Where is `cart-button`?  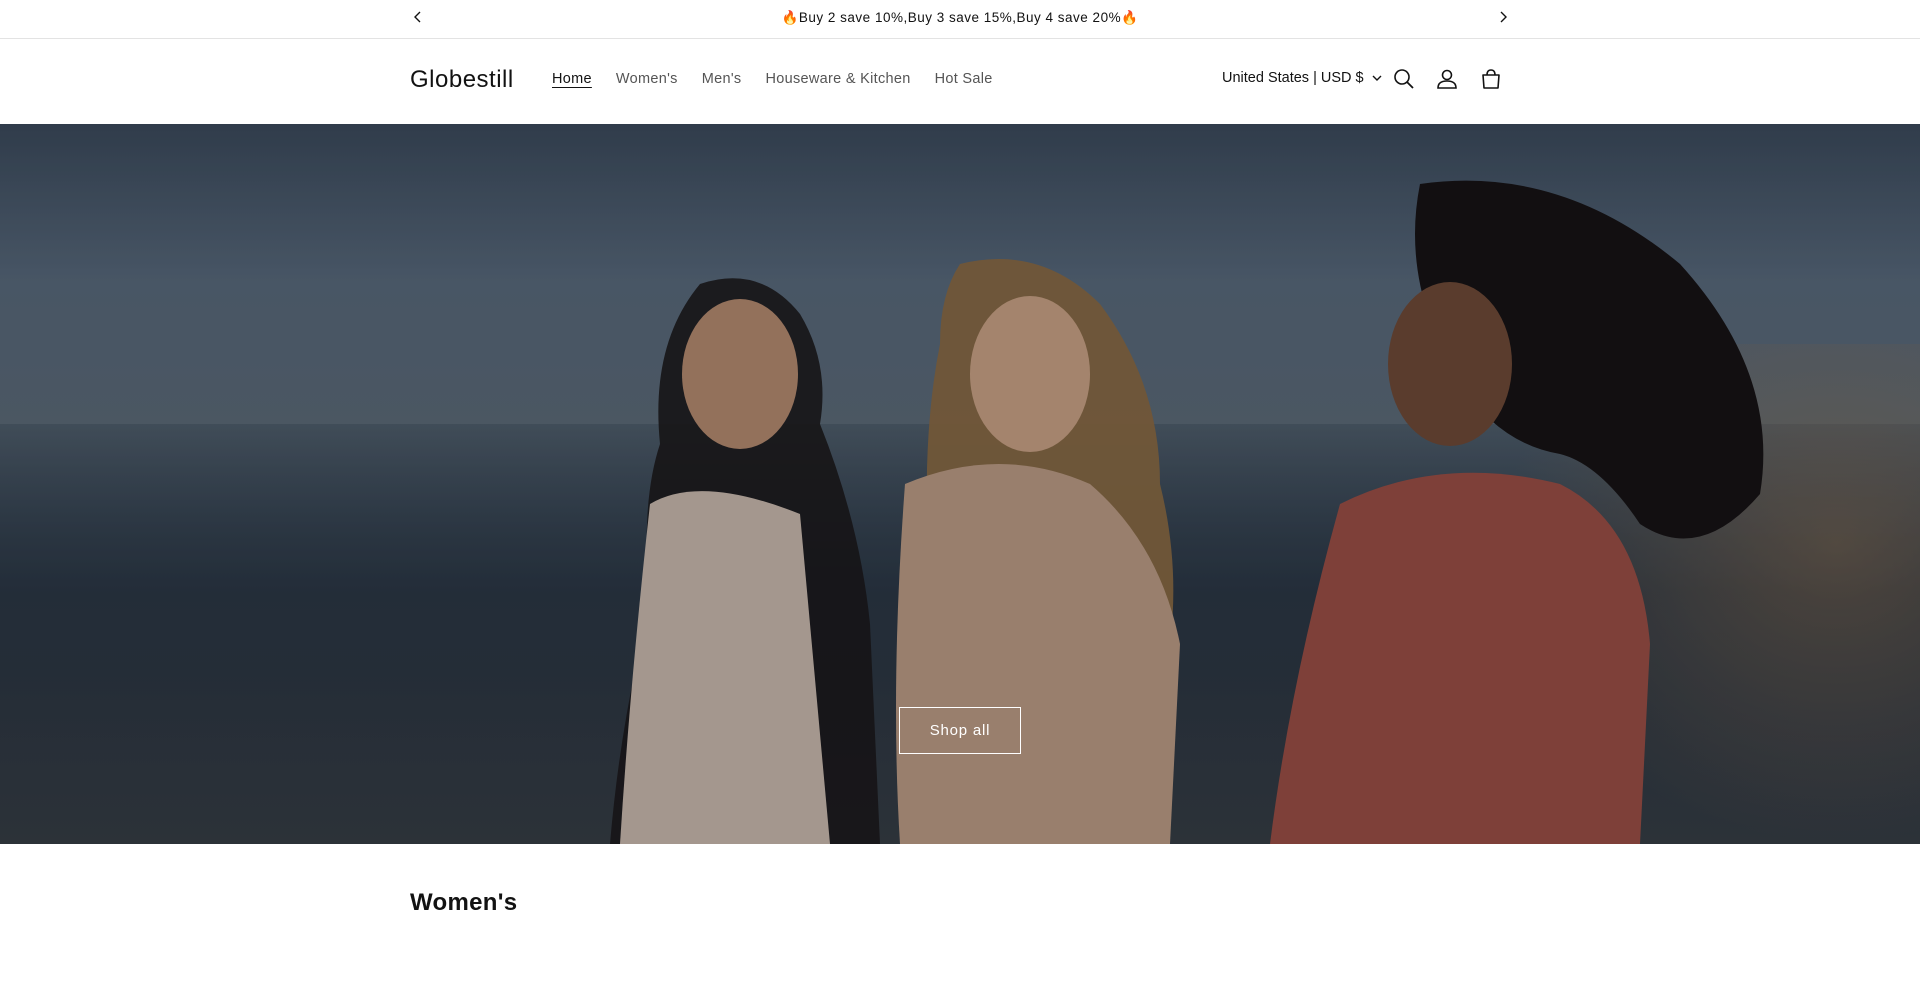 cart-button is located at coordinates (1491, 81).